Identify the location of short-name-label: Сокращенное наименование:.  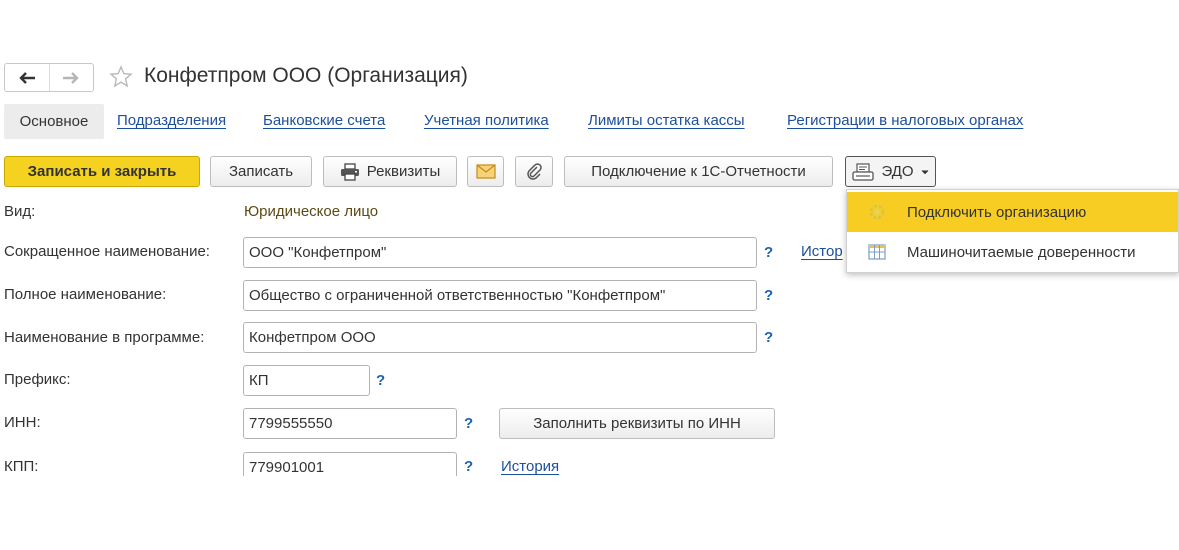
(107, 251).